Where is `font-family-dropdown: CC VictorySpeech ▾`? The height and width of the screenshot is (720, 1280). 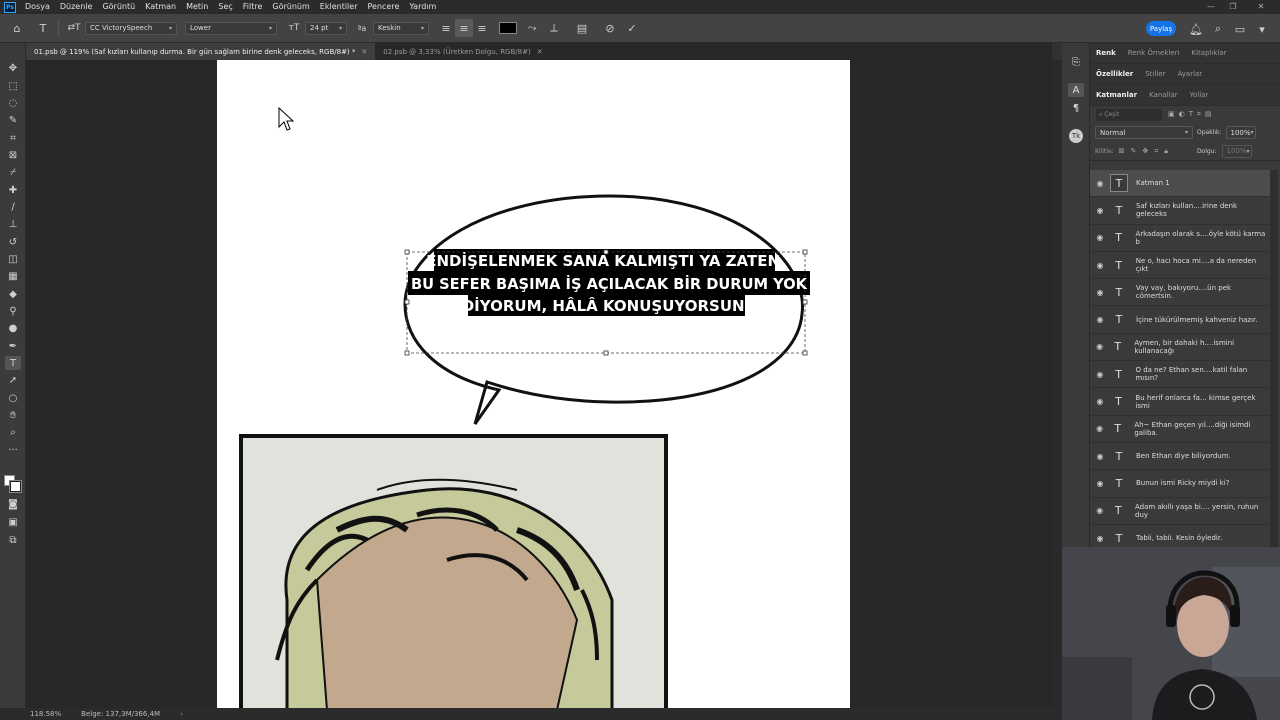 font-family-dropdown: CC VictorySpeech ▾ is located at coordinates (131, 28).